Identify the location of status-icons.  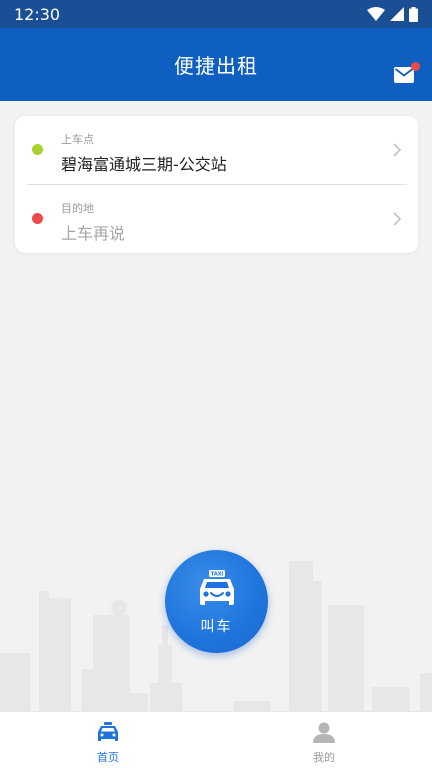
(392, 14).